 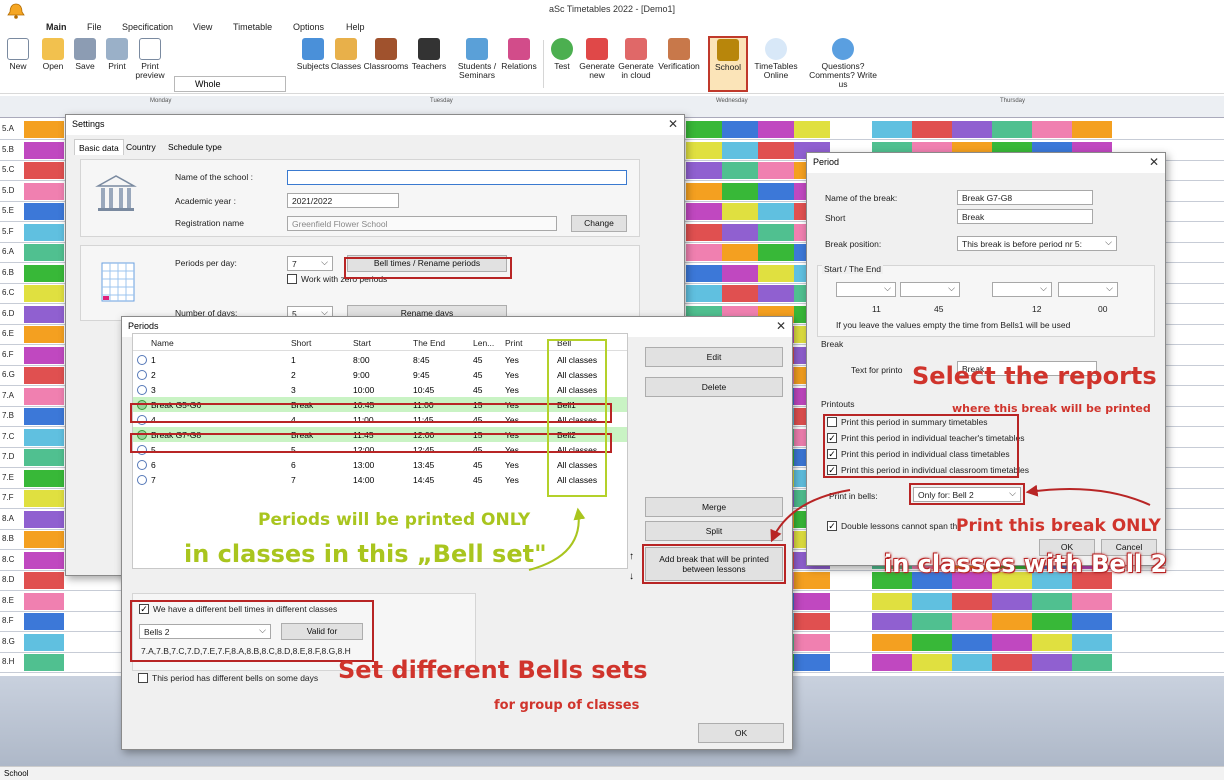 What do you see at coordinates (477, 59) in the screenshot?
I see `students-seminars-button: Students / Seminars` at bounding box center [477, 59].